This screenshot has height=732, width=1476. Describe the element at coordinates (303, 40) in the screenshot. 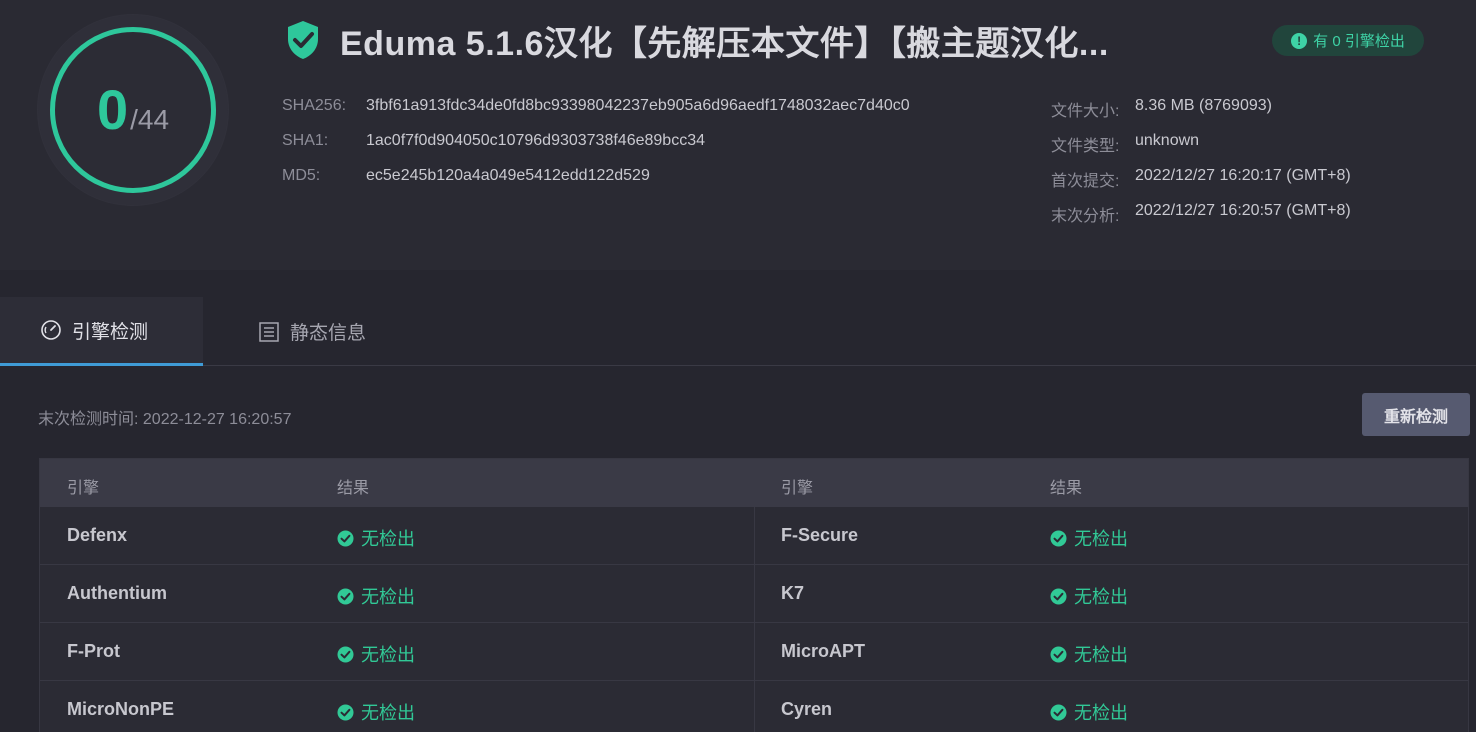

I see `shield-check-icon` at that location.